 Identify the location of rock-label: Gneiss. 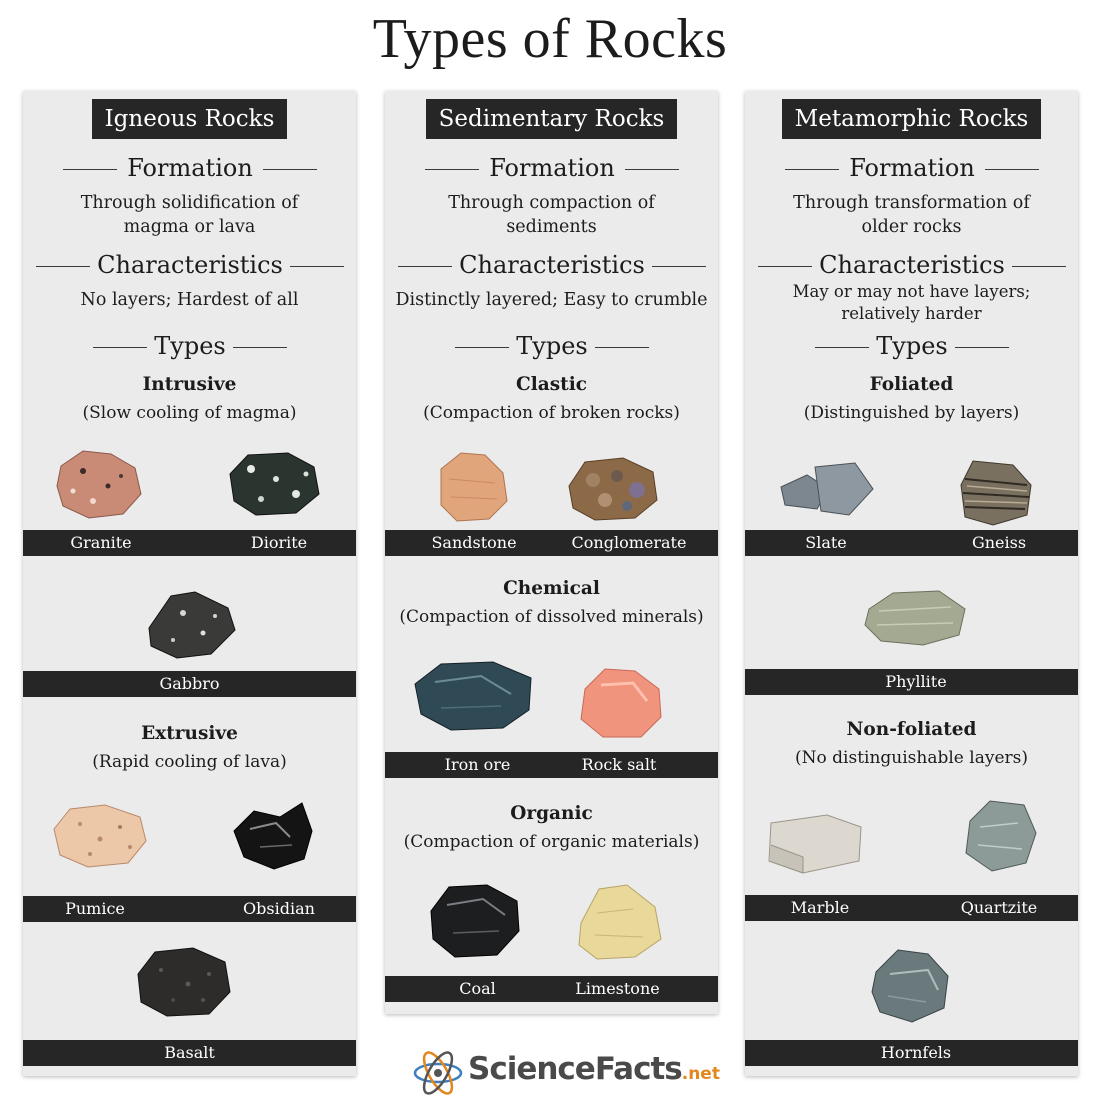
(999, 542).